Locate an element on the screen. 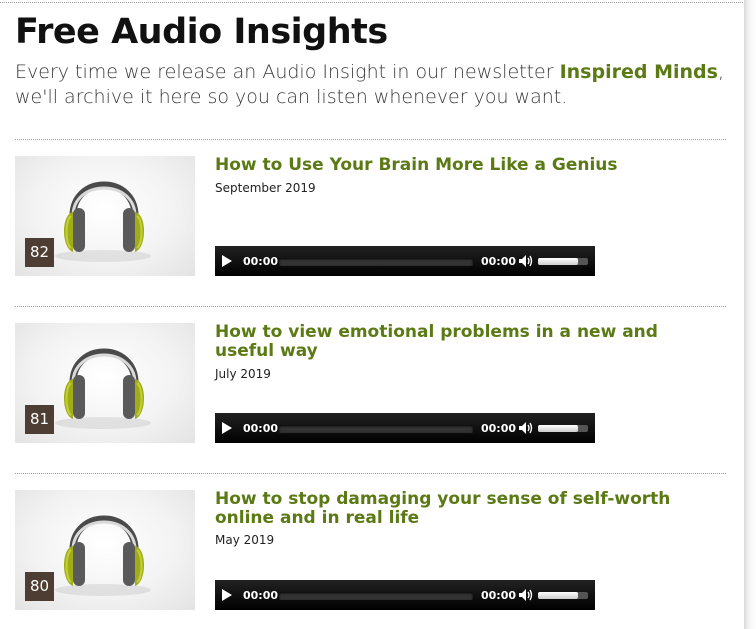  episode-number-badge: 81 is located at coordinates (39, 419).